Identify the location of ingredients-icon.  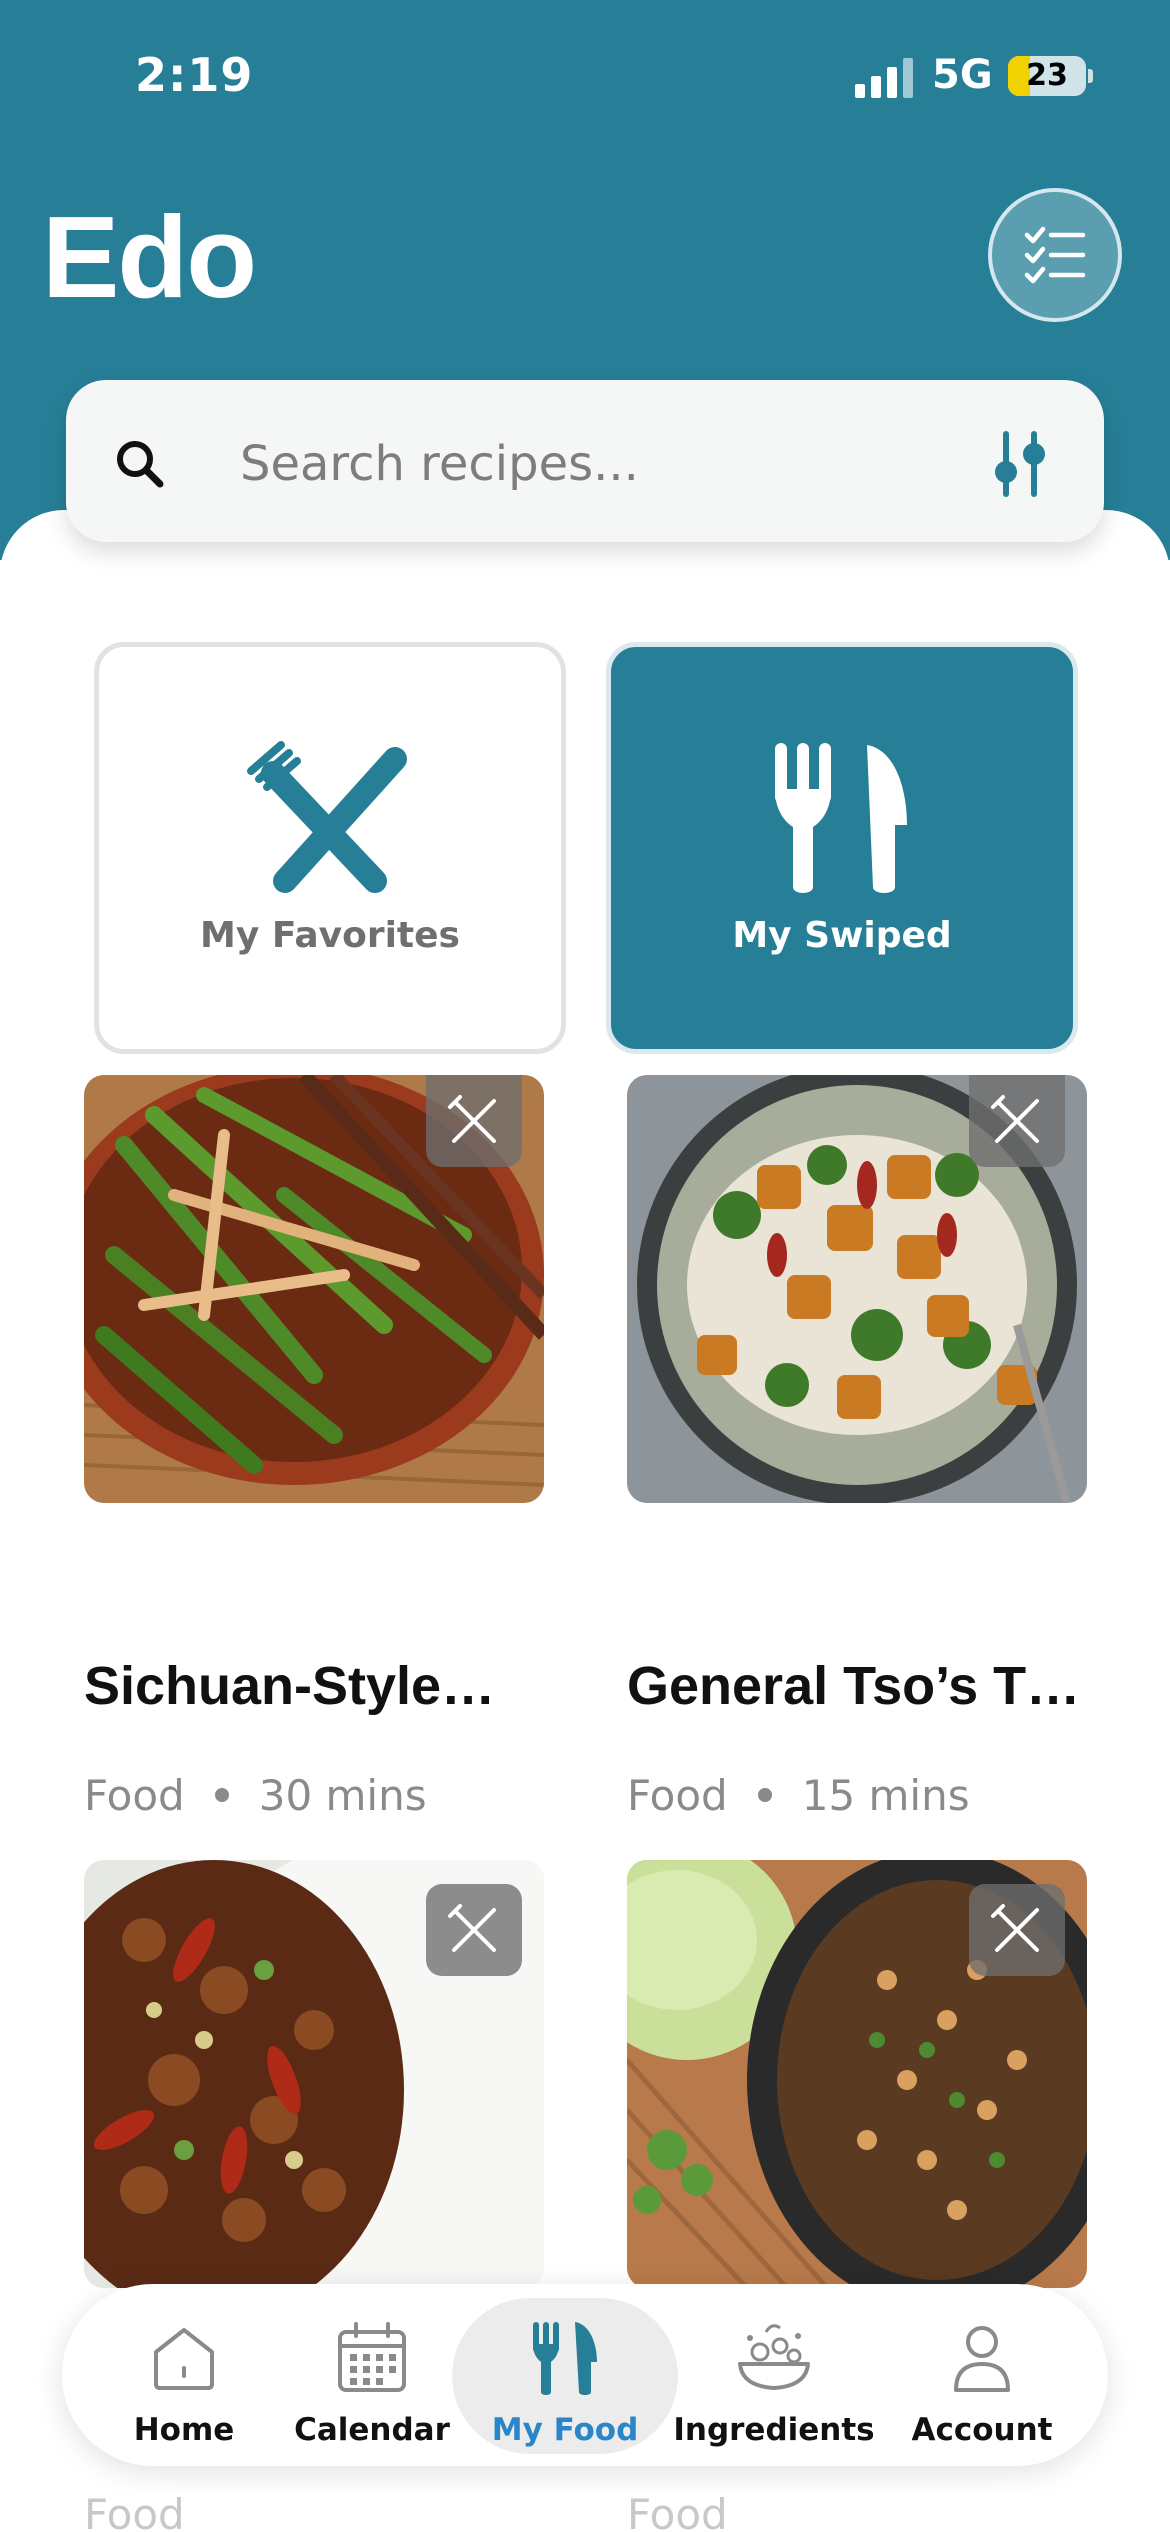
(774, 2357).